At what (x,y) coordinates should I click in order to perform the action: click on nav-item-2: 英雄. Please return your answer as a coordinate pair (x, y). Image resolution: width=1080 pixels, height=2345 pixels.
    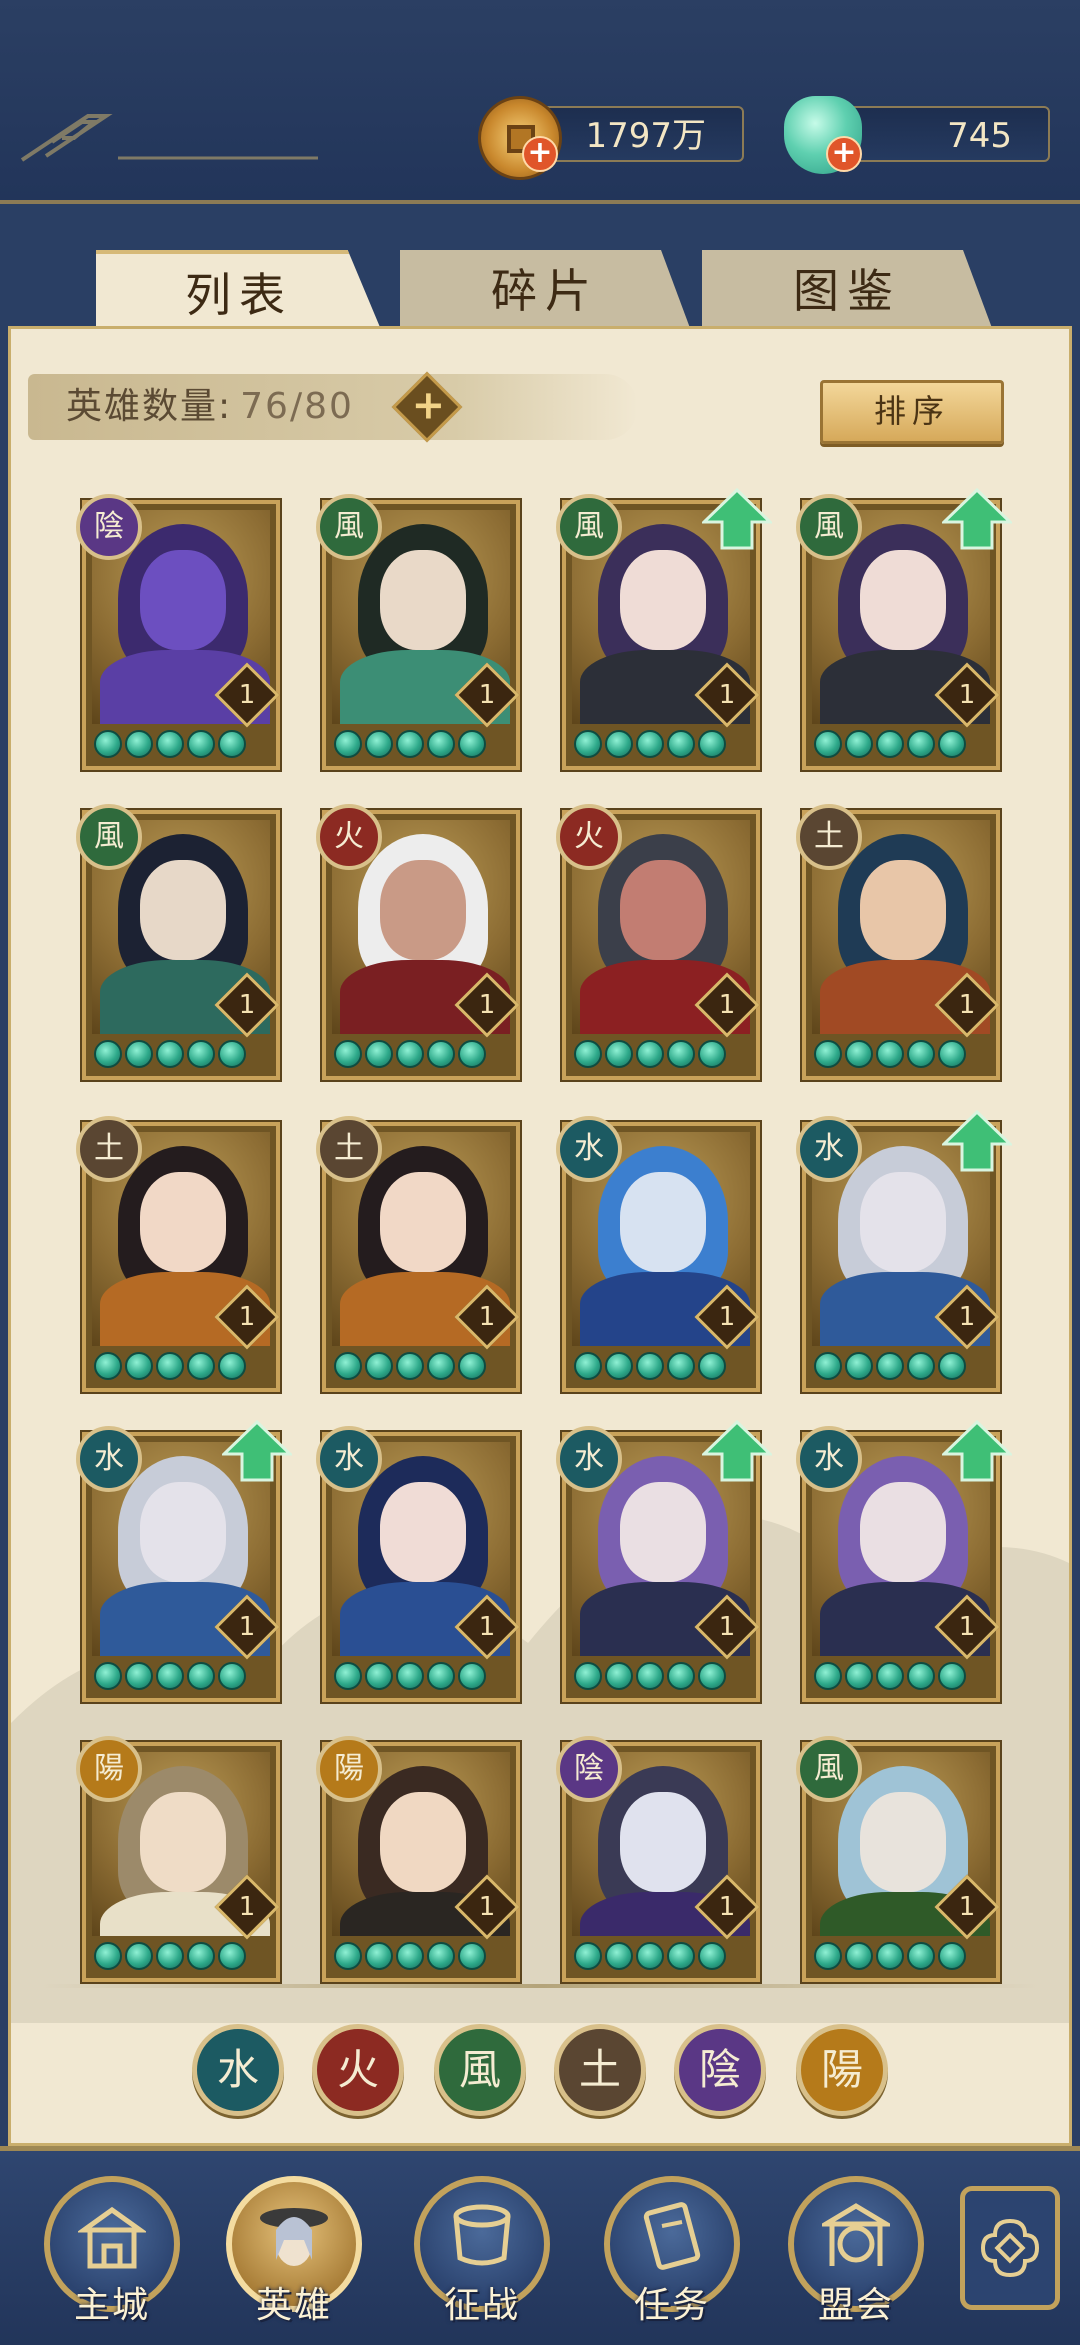
    Looking at the image, I should click on (294, 2251).